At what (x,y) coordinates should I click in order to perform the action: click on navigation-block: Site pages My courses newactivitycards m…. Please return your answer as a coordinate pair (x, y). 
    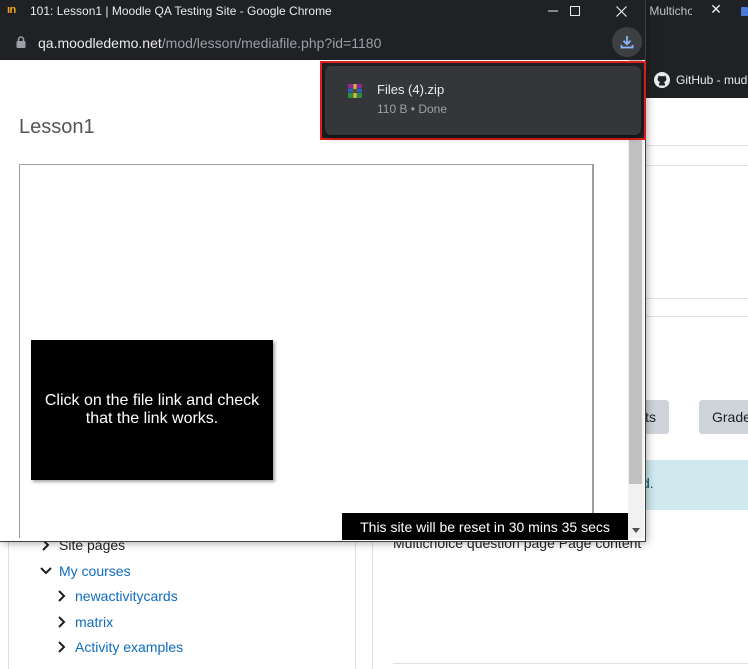
    Looking at the image, I should click on (182, 603).